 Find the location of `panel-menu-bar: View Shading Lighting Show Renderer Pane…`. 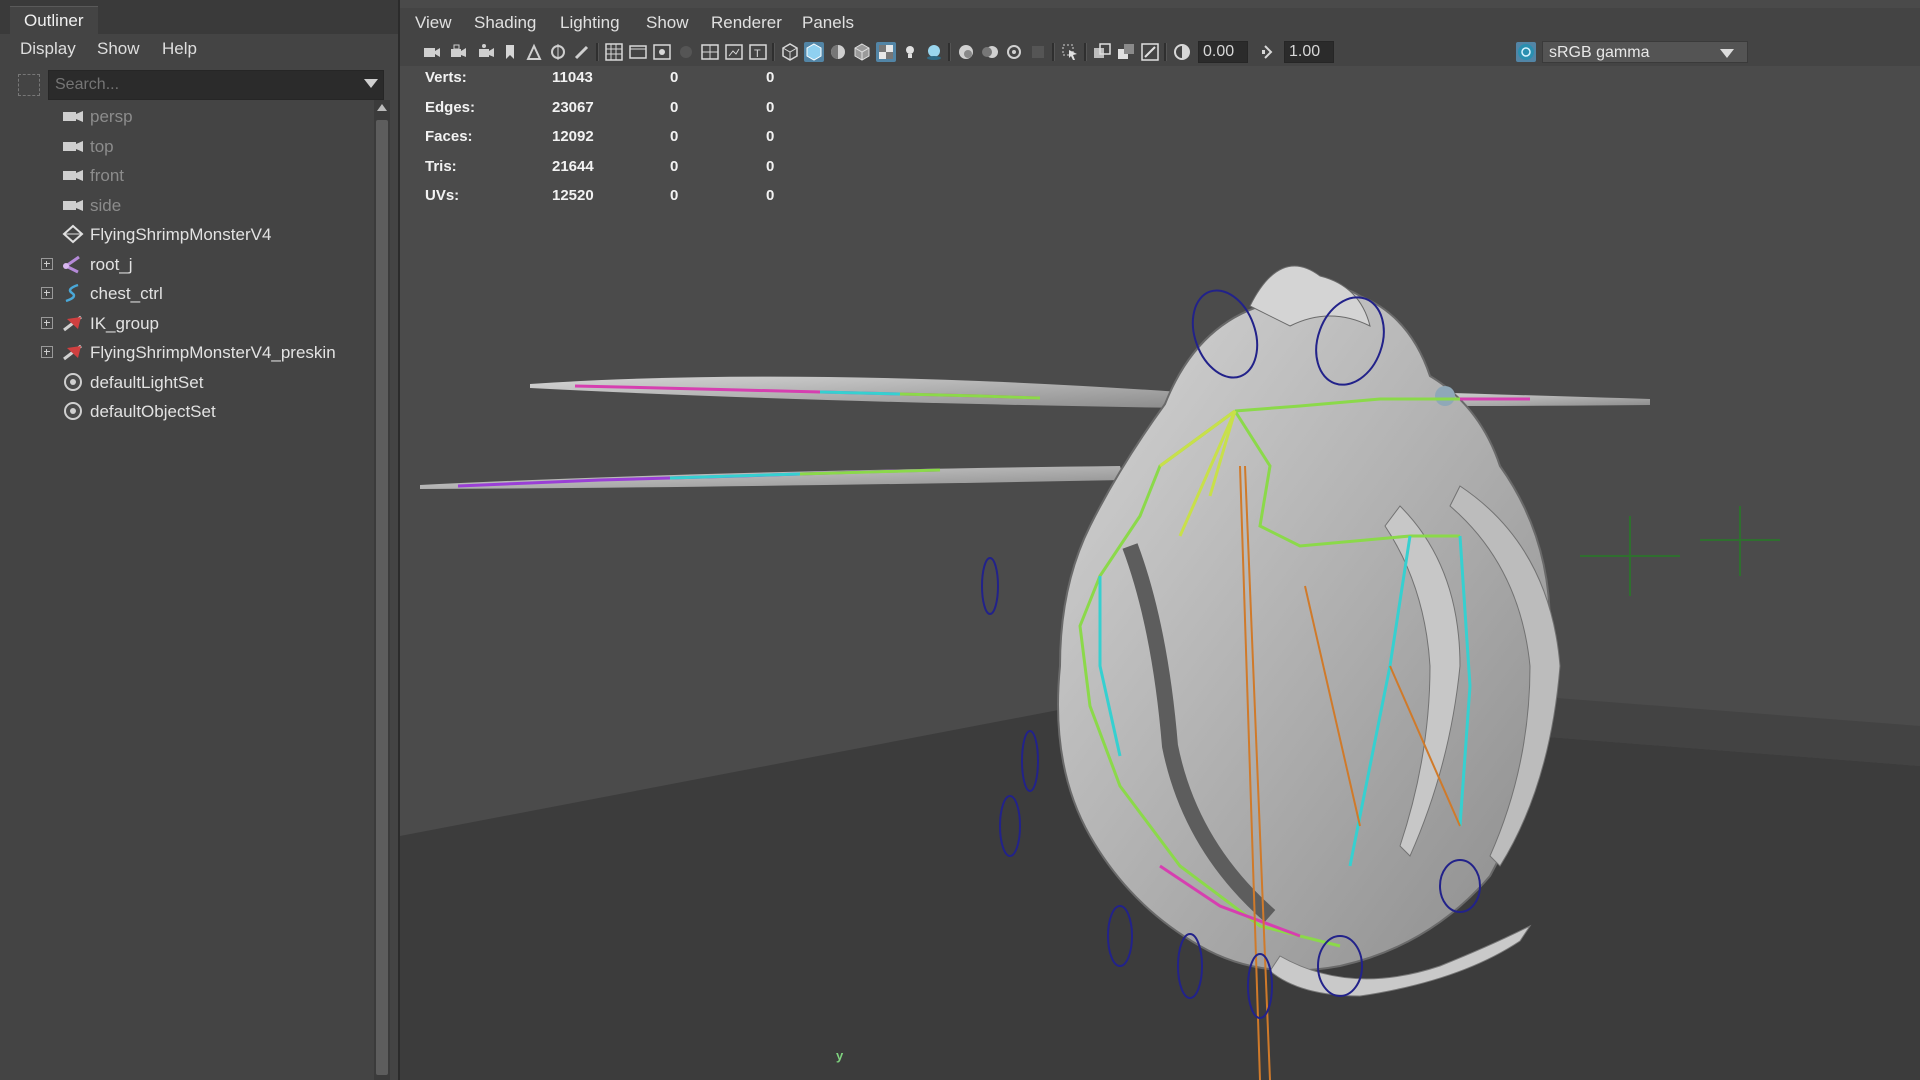

panel-menu-bar: View Shading Lighting Show Renderer Pane… is located at coordinates (1160, 23).